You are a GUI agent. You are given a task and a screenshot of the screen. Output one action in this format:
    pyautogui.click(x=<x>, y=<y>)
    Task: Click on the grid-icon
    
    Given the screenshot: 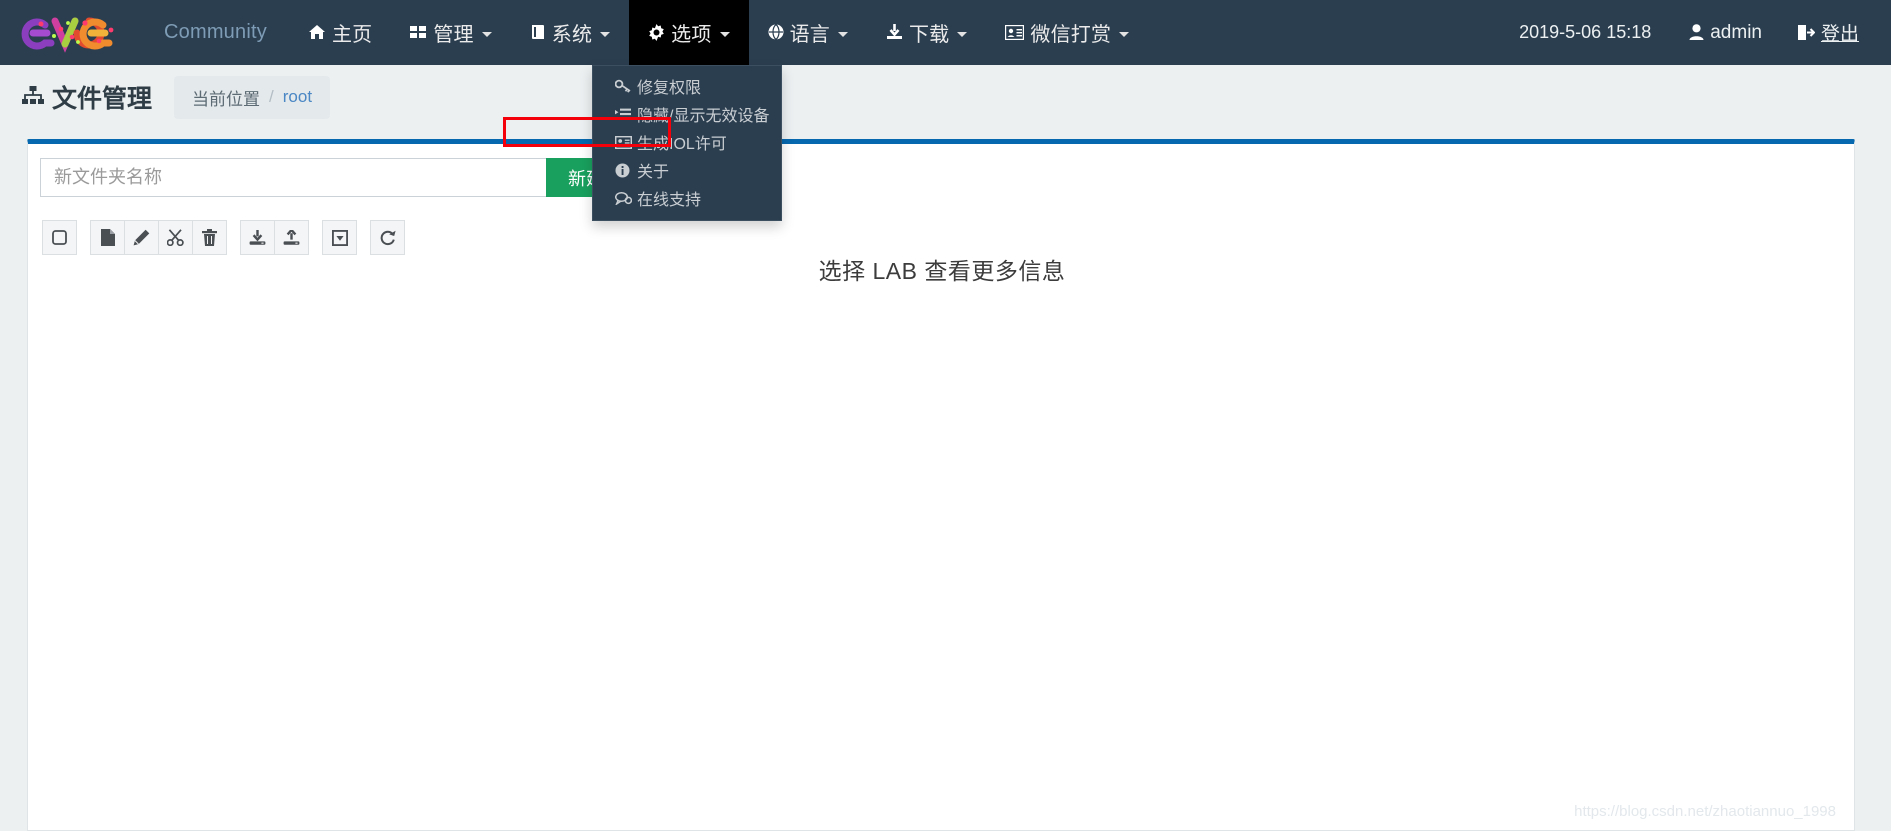 What is the action you would take?
    pyautogui.click(x=418, y=34)
    